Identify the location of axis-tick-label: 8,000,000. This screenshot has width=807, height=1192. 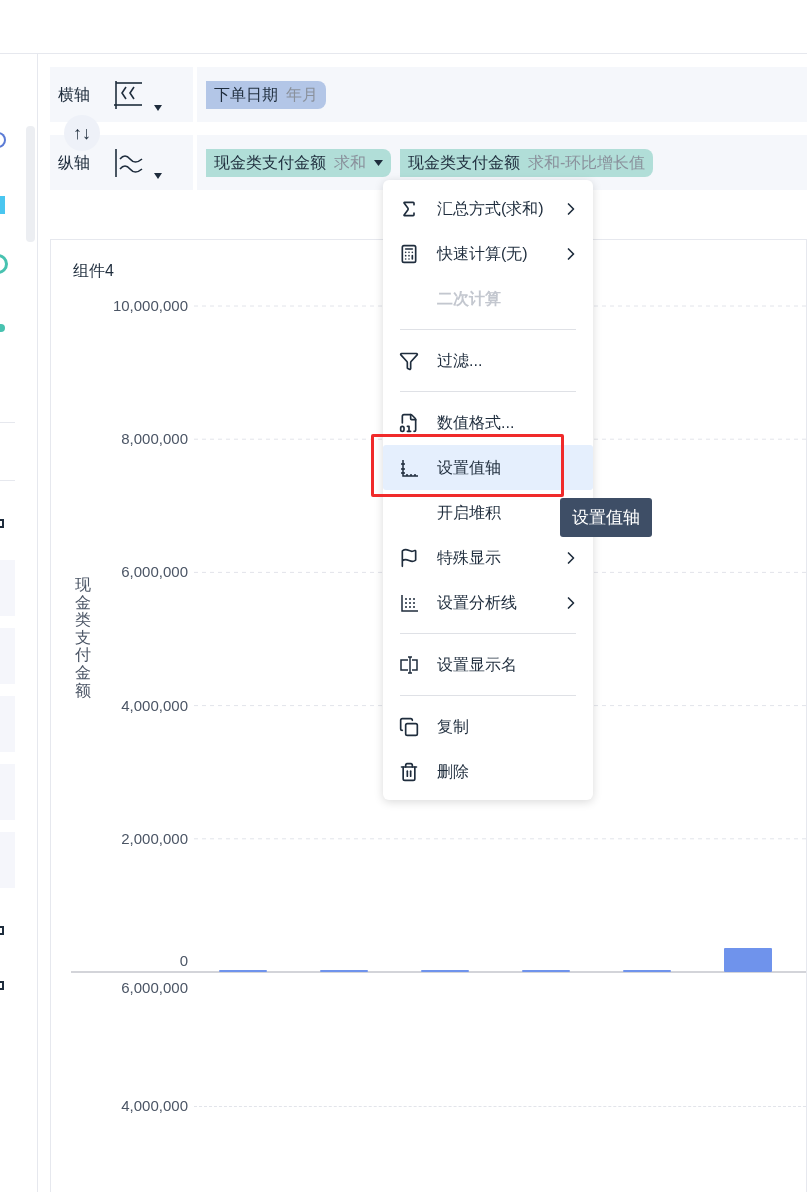
(154, 439).